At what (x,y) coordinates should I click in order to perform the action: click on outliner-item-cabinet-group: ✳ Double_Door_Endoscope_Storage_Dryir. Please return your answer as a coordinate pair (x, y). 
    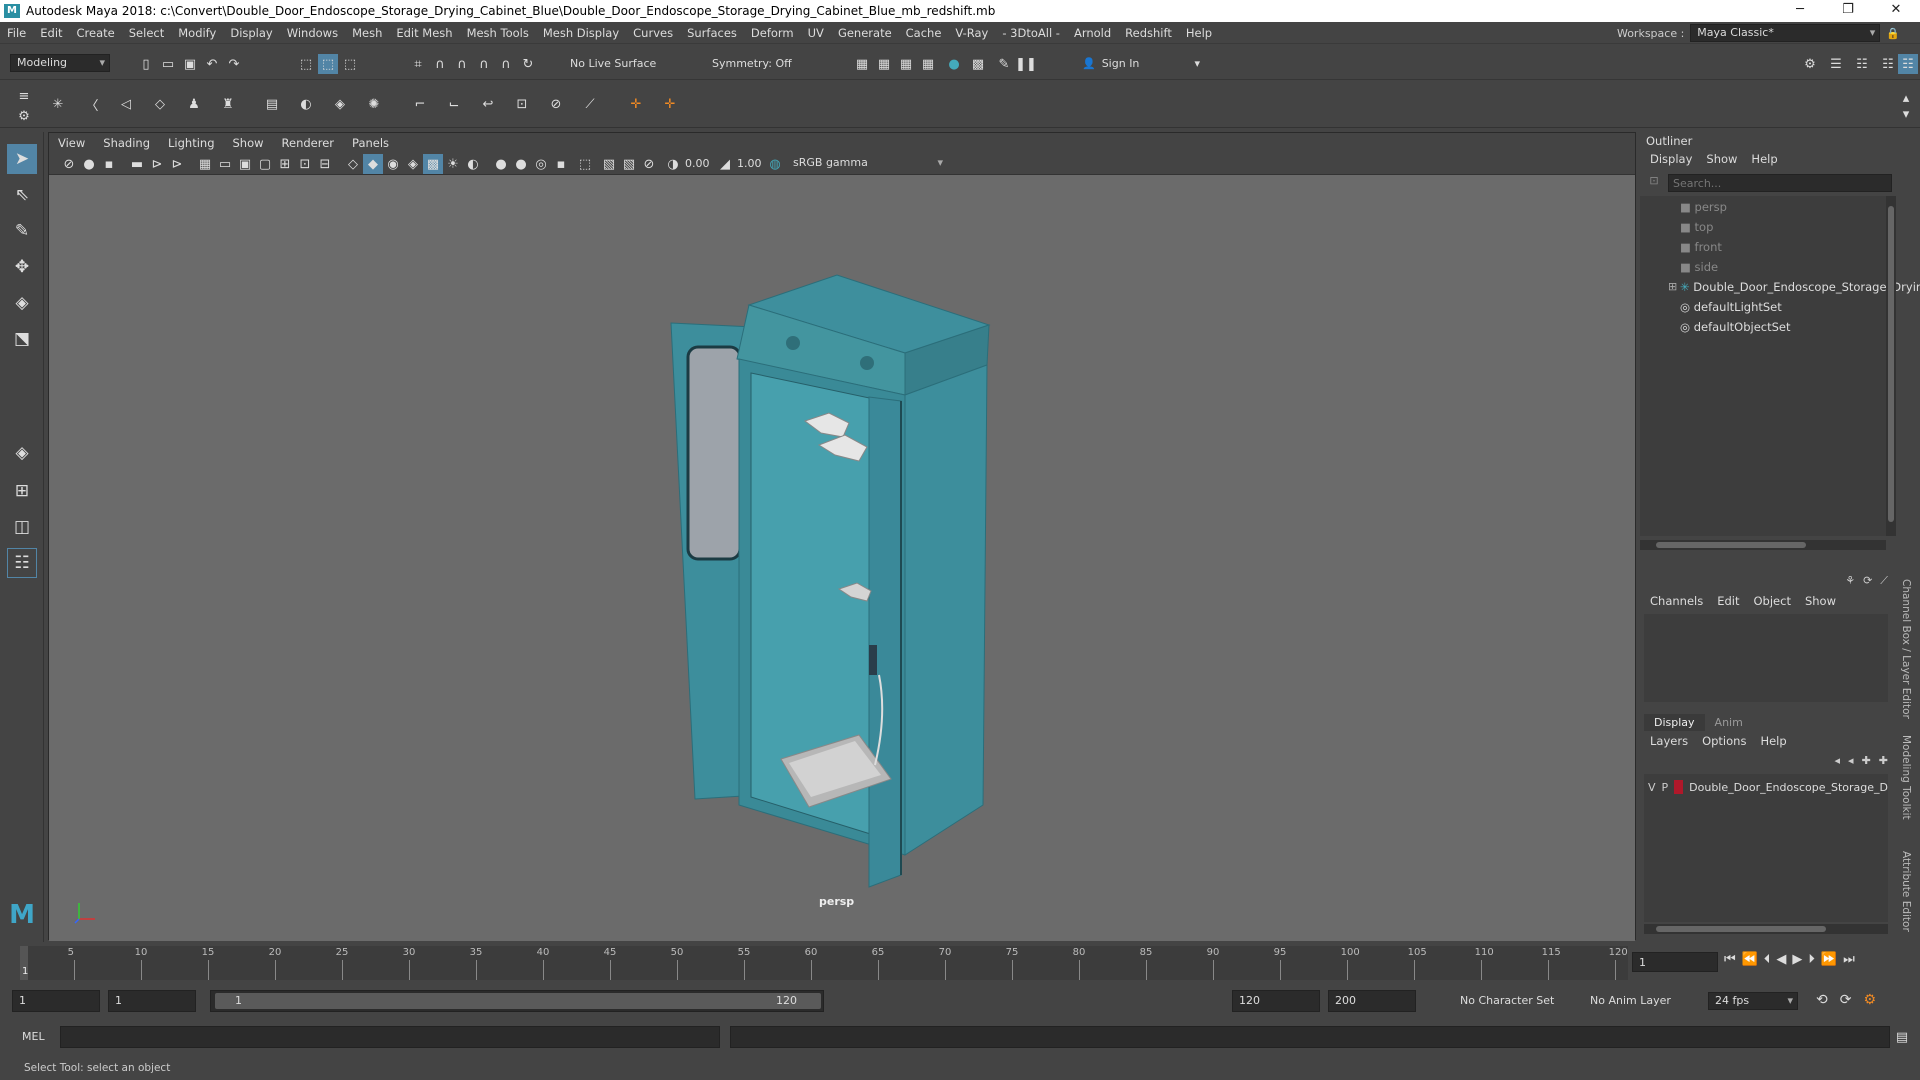
    Looking at the image, I should click on (1800, 287).